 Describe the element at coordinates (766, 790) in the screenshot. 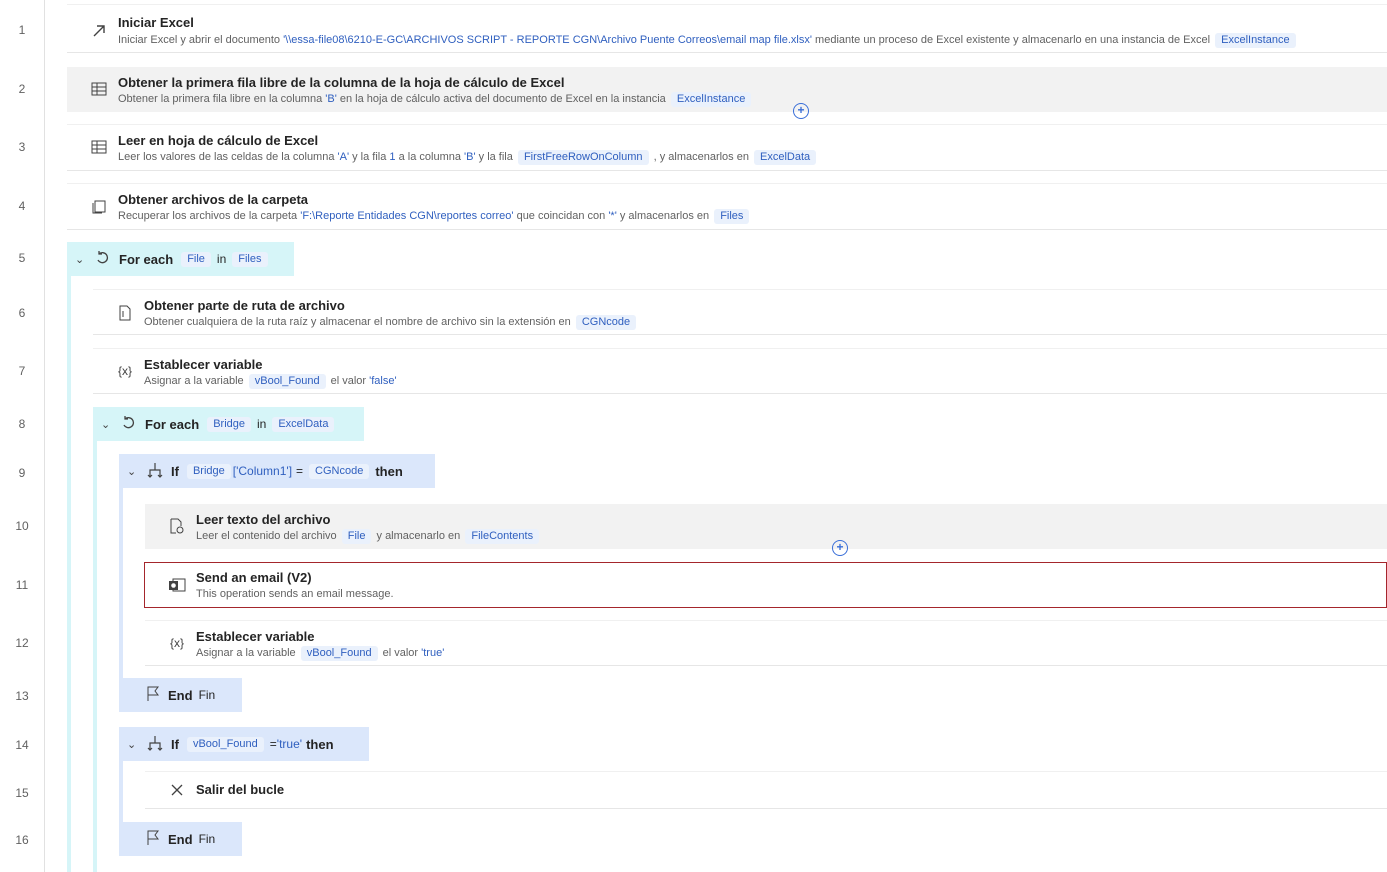

I see `action-salir-bucle: Salir del bucle` at that location.